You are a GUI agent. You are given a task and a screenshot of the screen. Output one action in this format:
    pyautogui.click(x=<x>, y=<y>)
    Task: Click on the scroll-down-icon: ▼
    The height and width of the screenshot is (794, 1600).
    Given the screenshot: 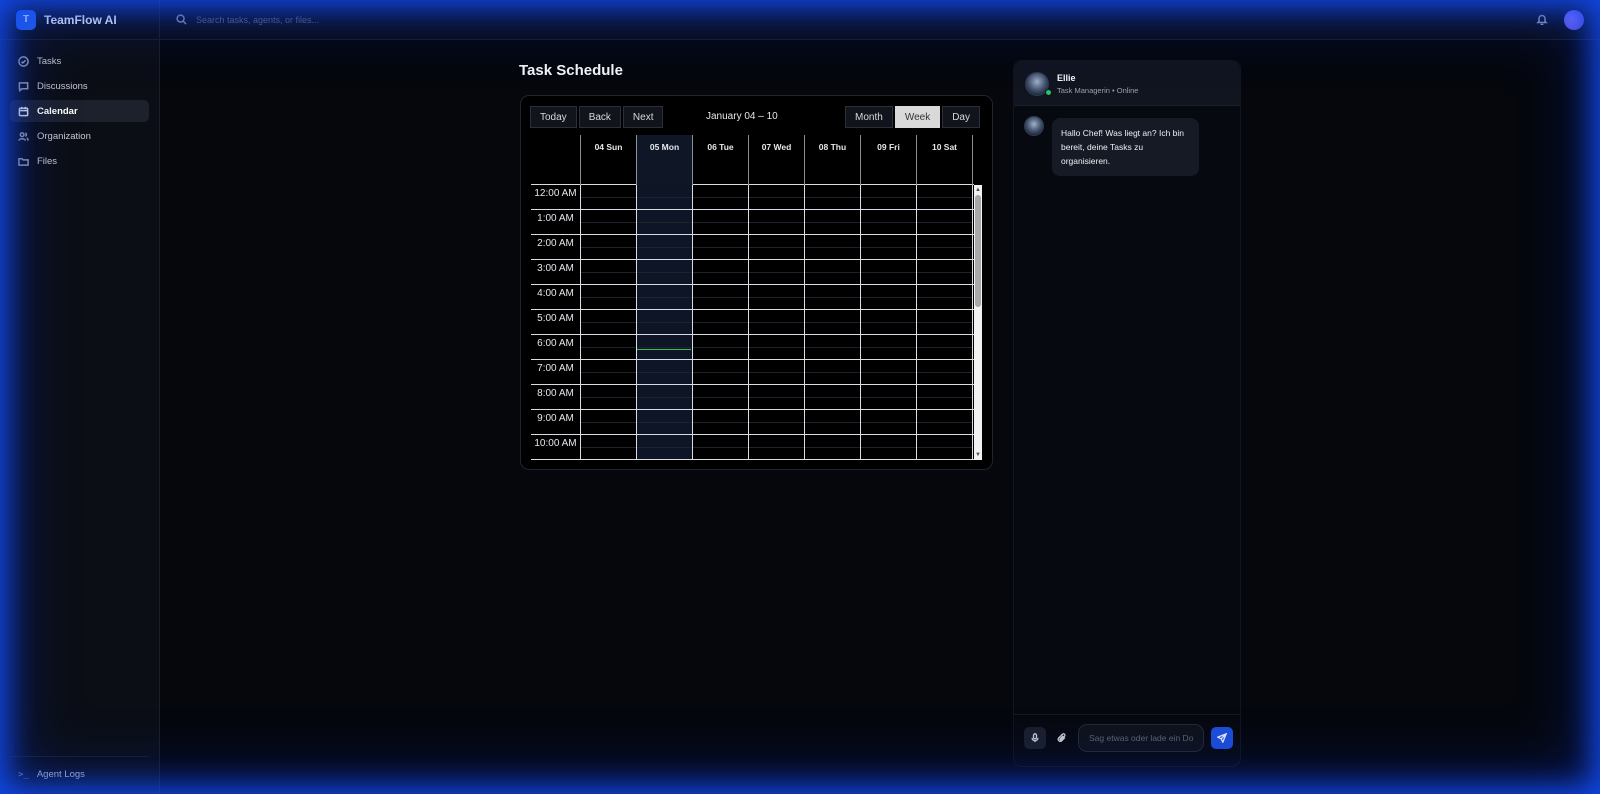 What is the action you would take?
    pyautogui.click(x=978, y=455)
    